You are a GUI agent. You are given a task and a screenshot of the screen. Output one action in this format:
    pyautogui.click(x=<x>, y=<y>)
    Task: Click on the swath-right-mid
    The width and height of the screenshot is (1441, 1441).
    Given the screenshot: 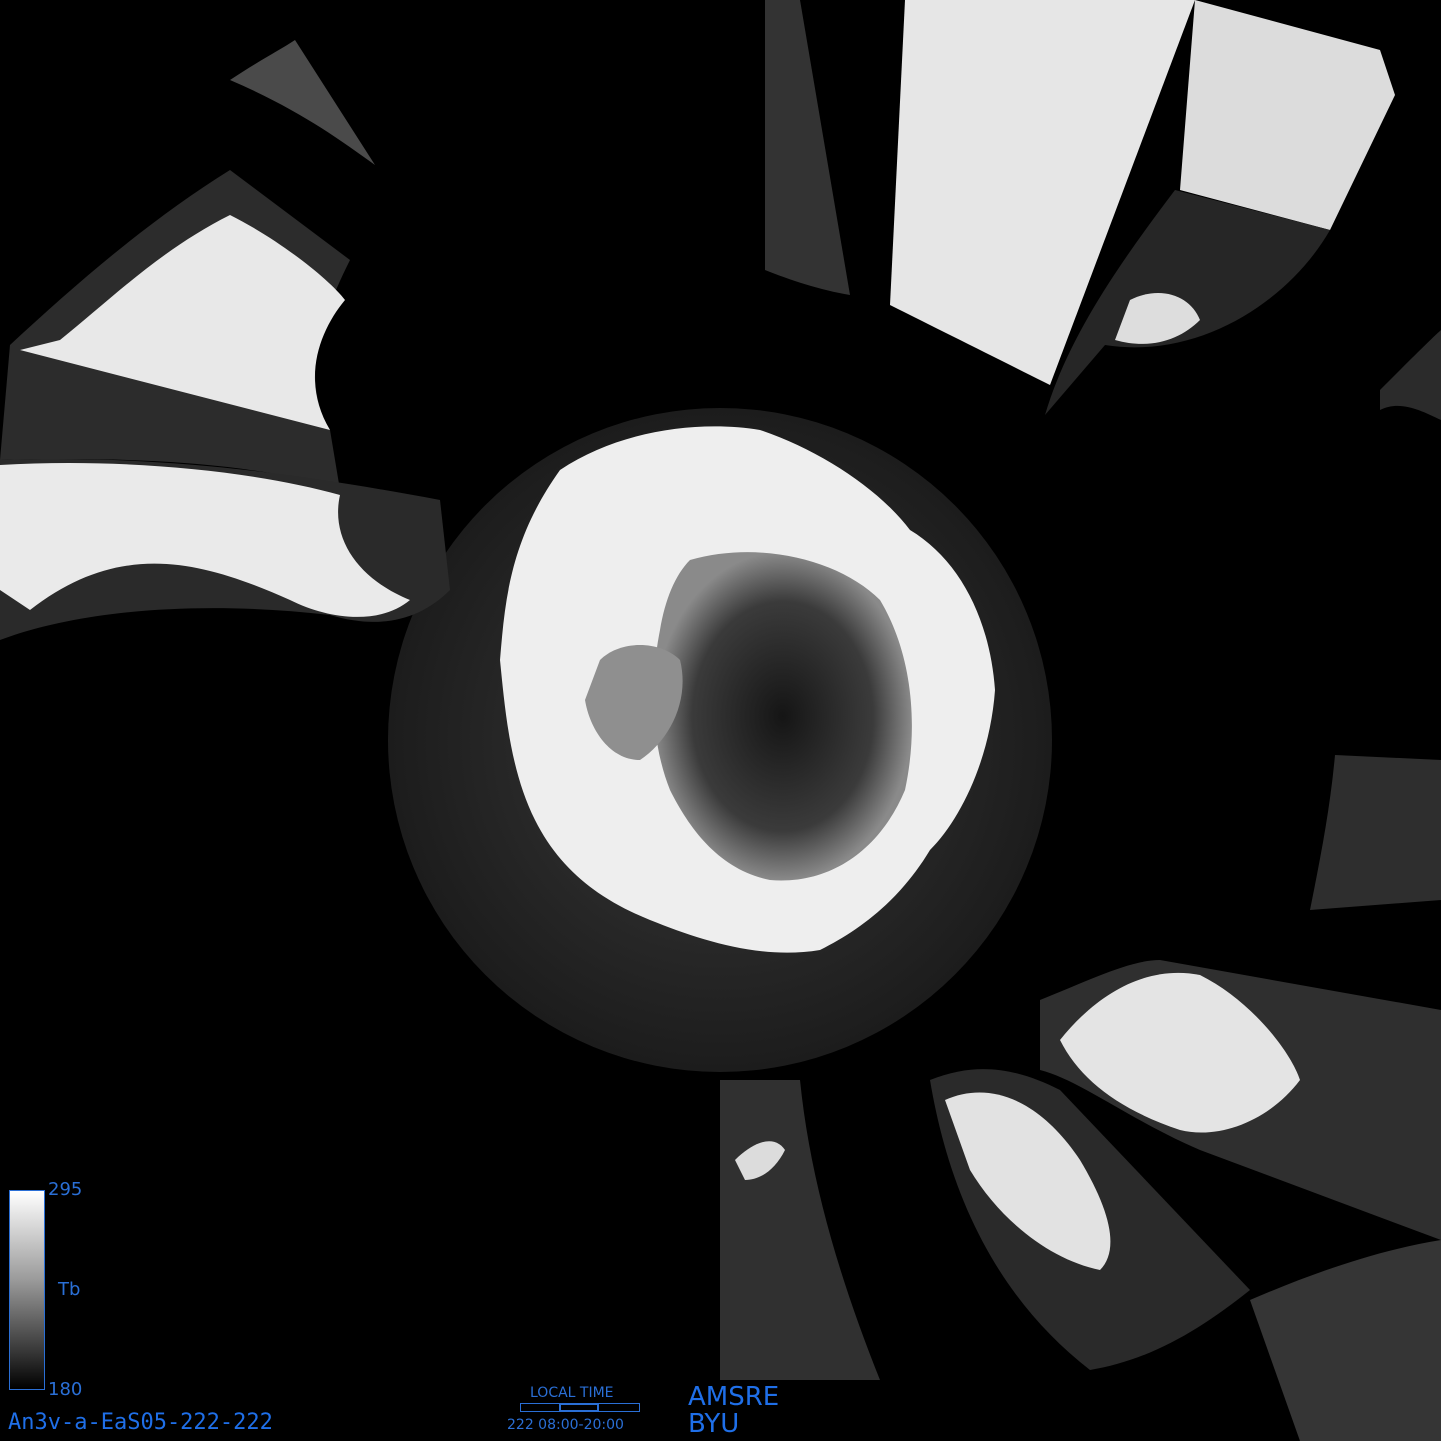 What is the action you would take?
    pyautogui.click(x=1375, y=832)
    